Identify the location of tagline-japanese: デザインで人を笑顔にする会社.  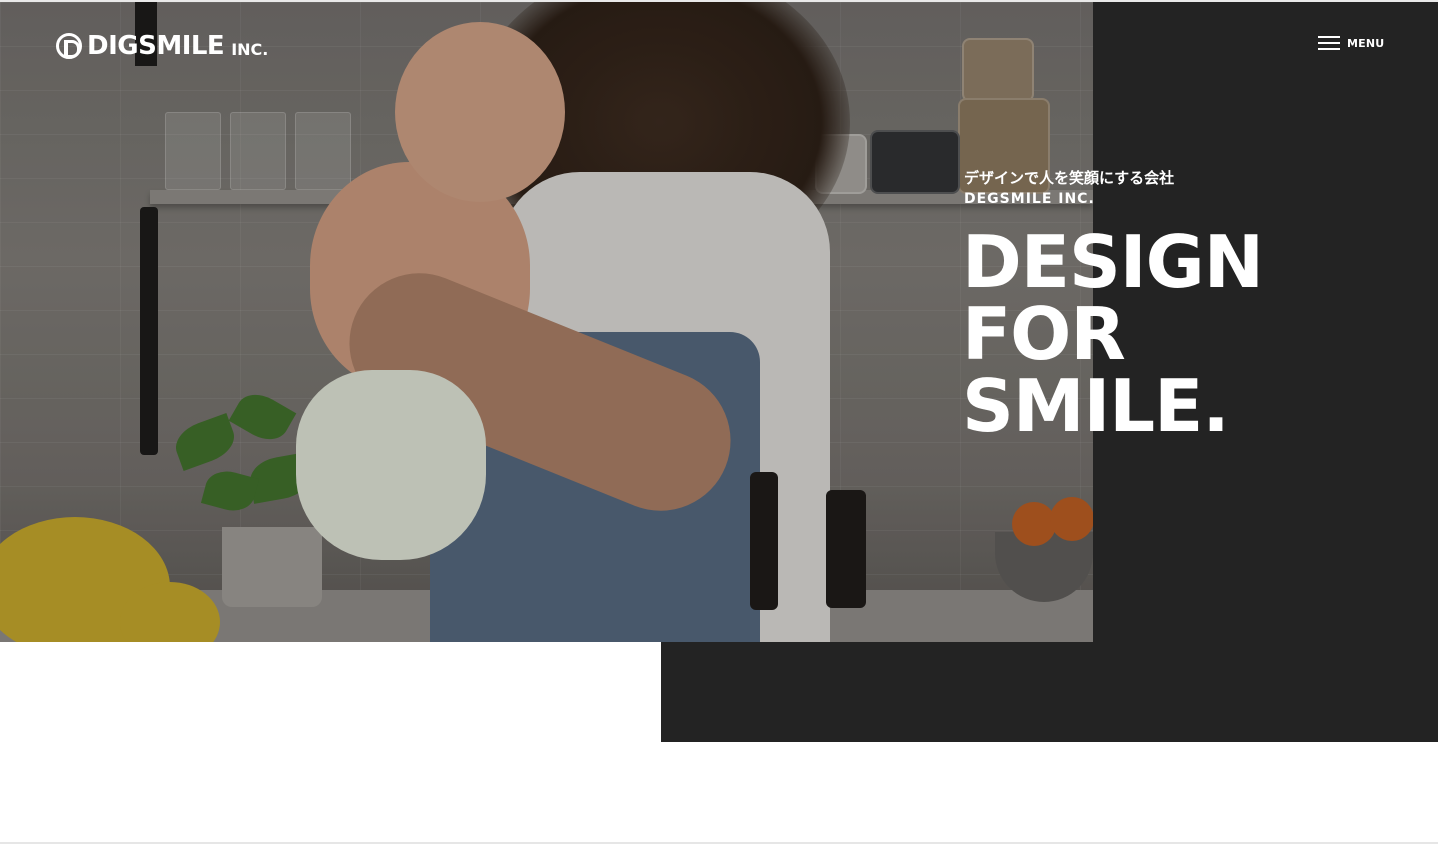
(1069, 178).